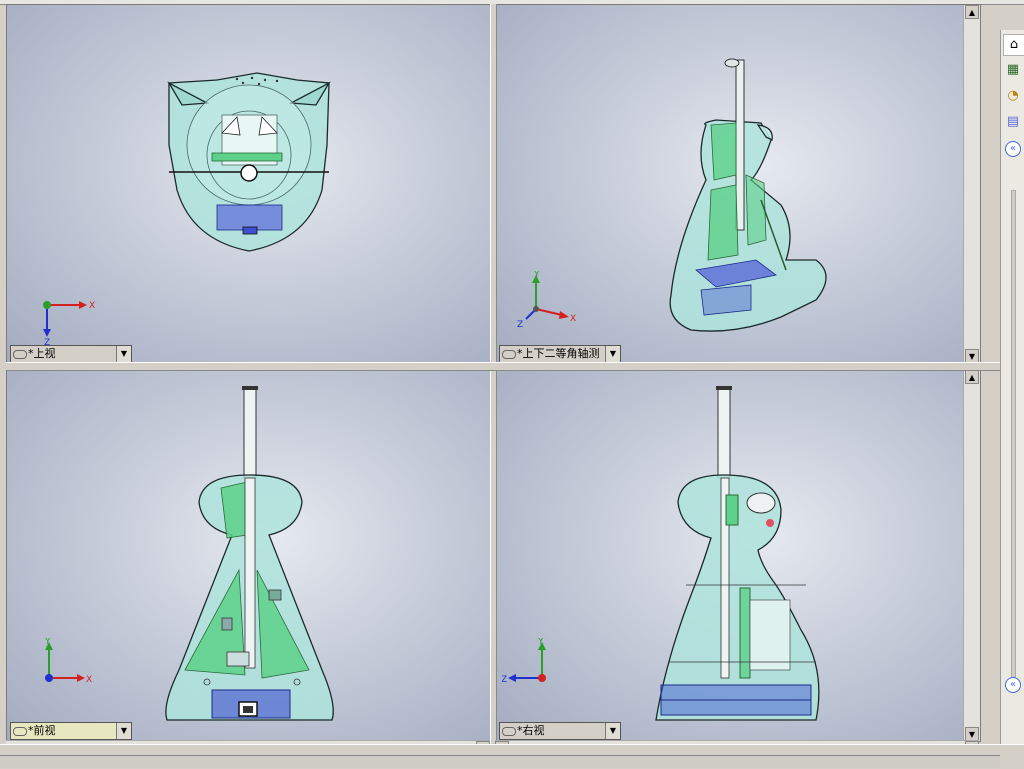 The image size is (1024, 769). Describe the element at coordinates (531, 730) in the screenshot. I see `view-label-right: *右视` at that location.